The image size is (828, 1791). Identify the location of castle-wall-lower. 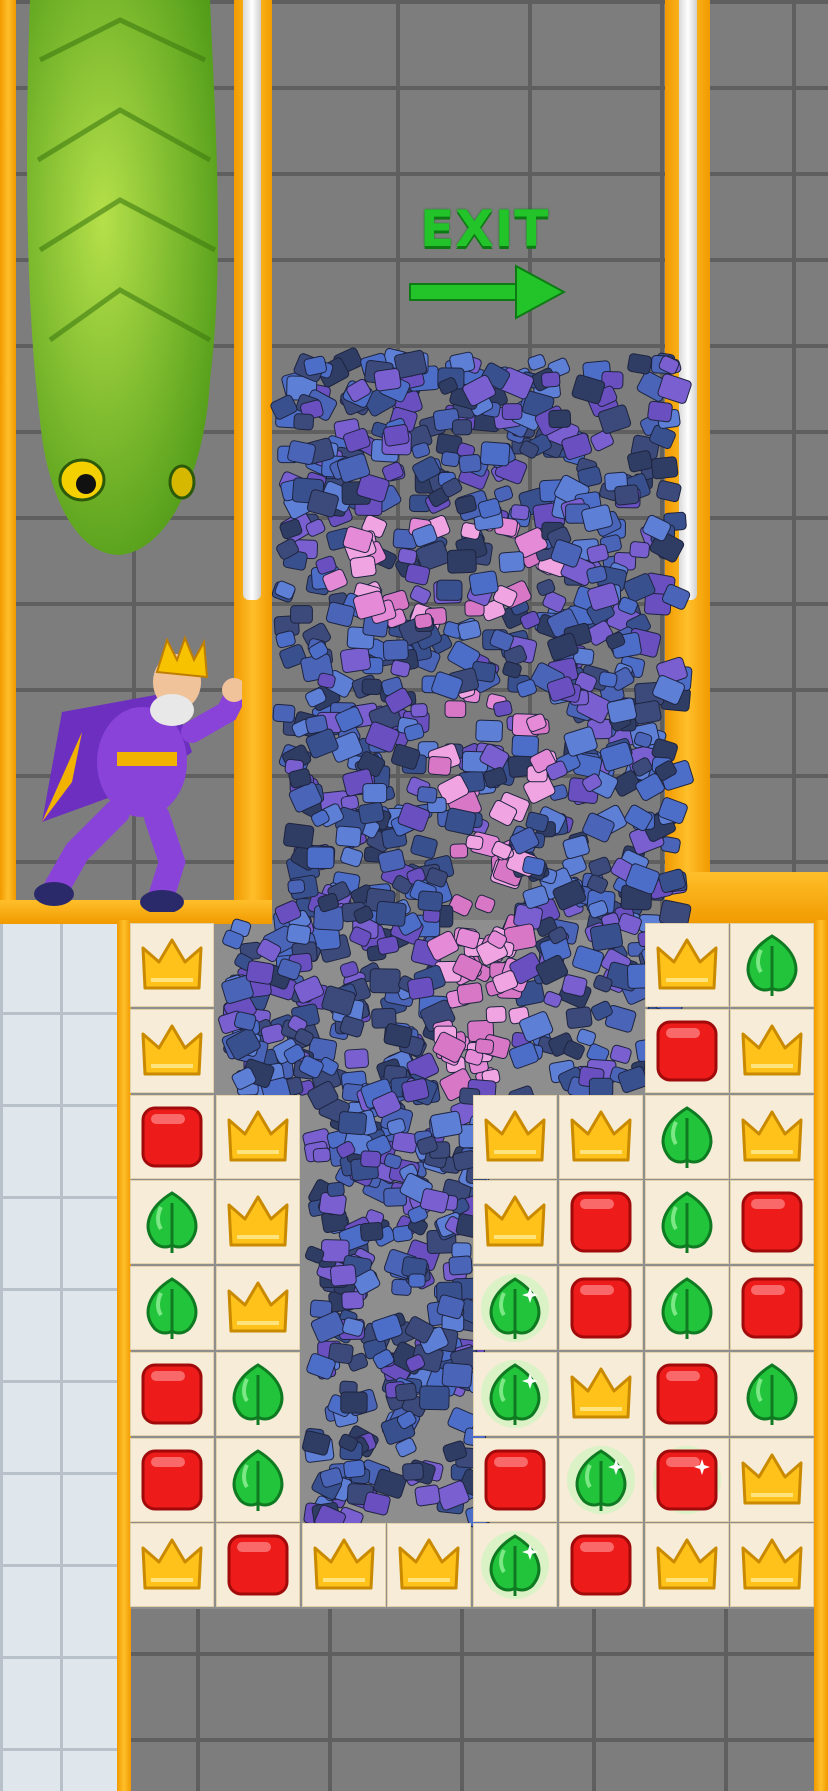
(473, 1700).